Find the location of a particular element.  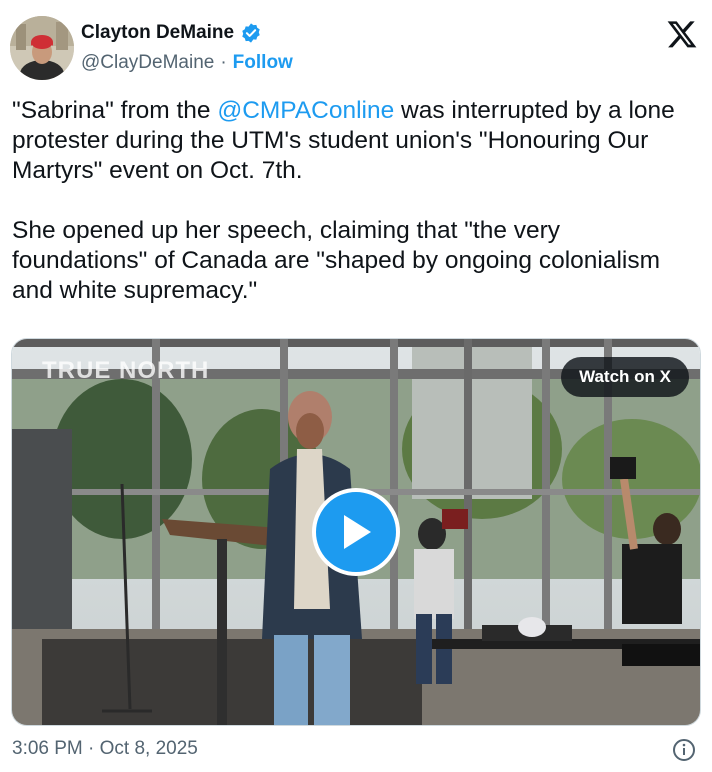

play-icon is located at coordinates (357, 532).